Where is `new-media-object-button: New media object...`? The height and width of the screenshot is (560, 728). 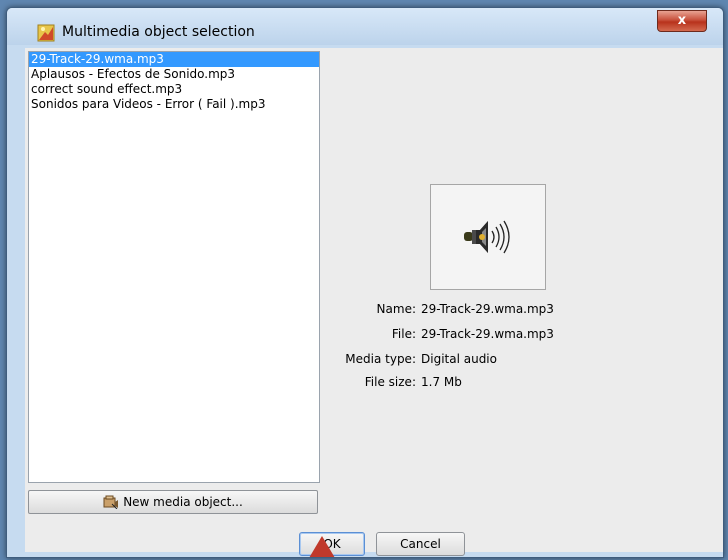
new-media-object-button: New media object... is located at coordinates (173, 502).